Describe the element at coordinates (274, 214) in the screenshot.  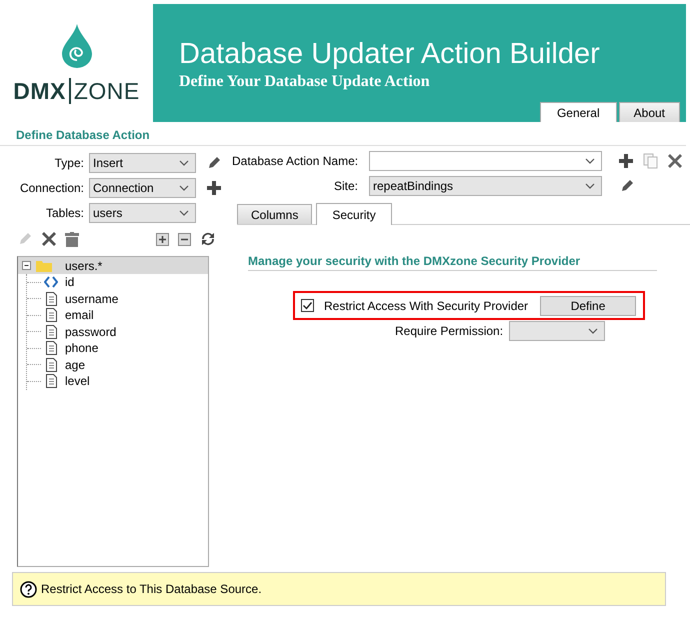
I see `tab: Columns` at that location.